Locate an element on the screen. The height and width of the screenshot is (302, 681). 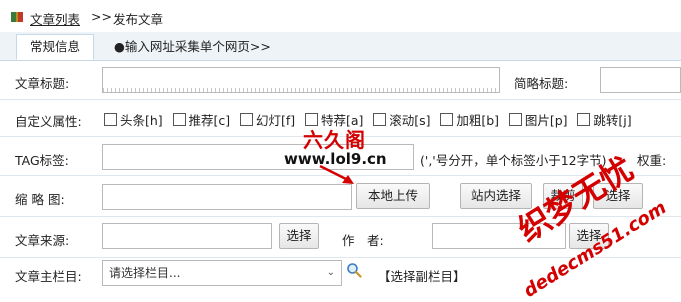
source-input is located at coordinates (187, 236).